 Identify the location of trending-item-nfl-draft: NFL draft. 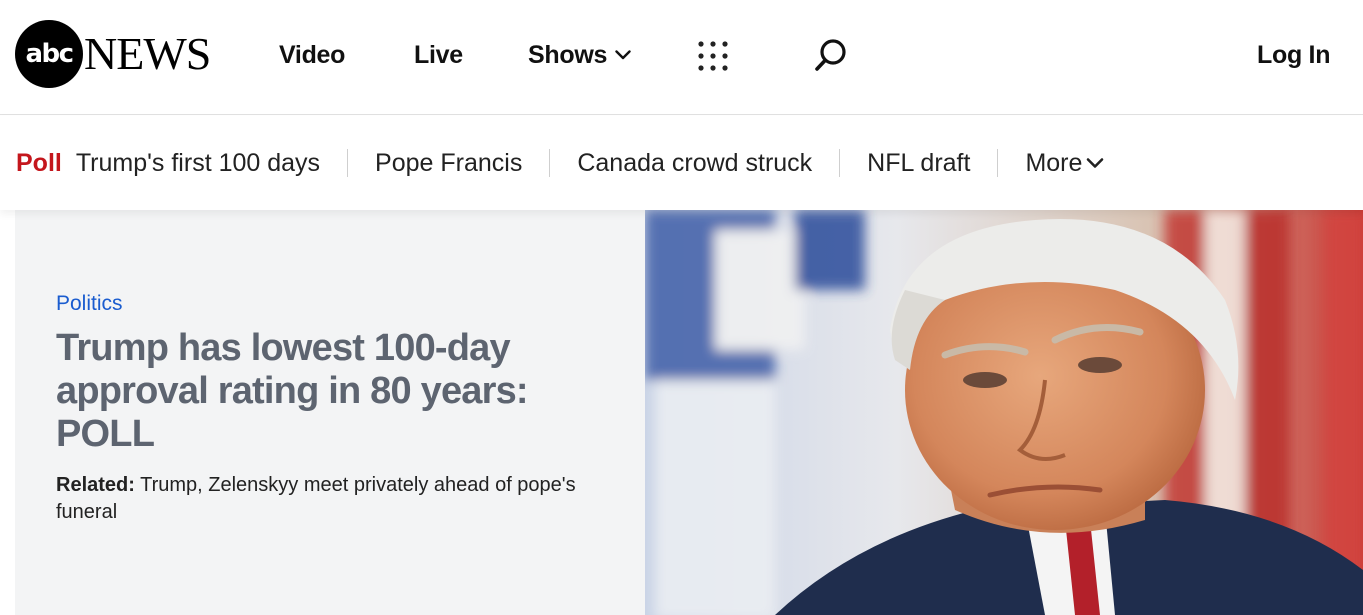
(918, 163).